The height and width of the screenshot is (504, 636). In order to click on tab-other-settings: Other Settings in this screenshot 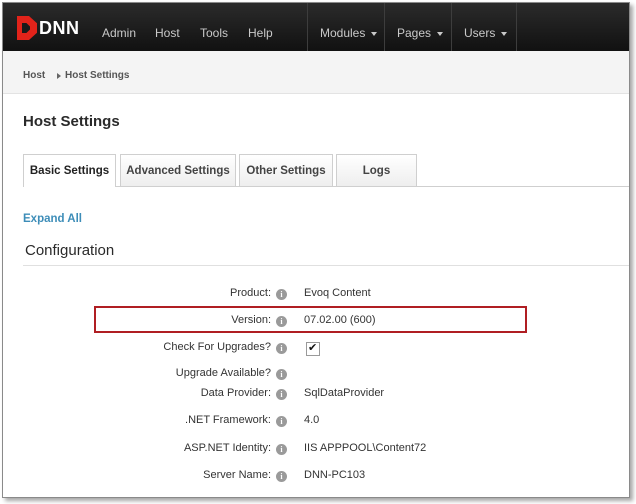, I will do `click(286, 170)`.